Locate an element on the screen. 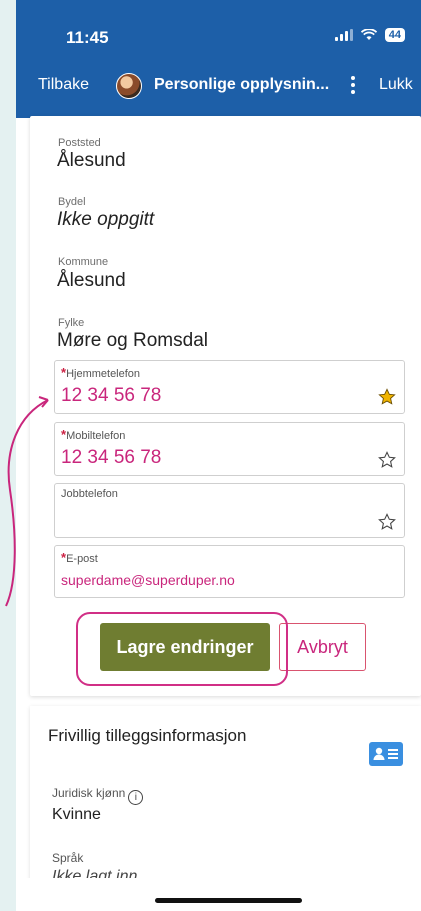 Image resolution: width=421 pixels, height=911 pixels. gender-label-row: Juridisk kjønn i is located at coordinates (98, 795).